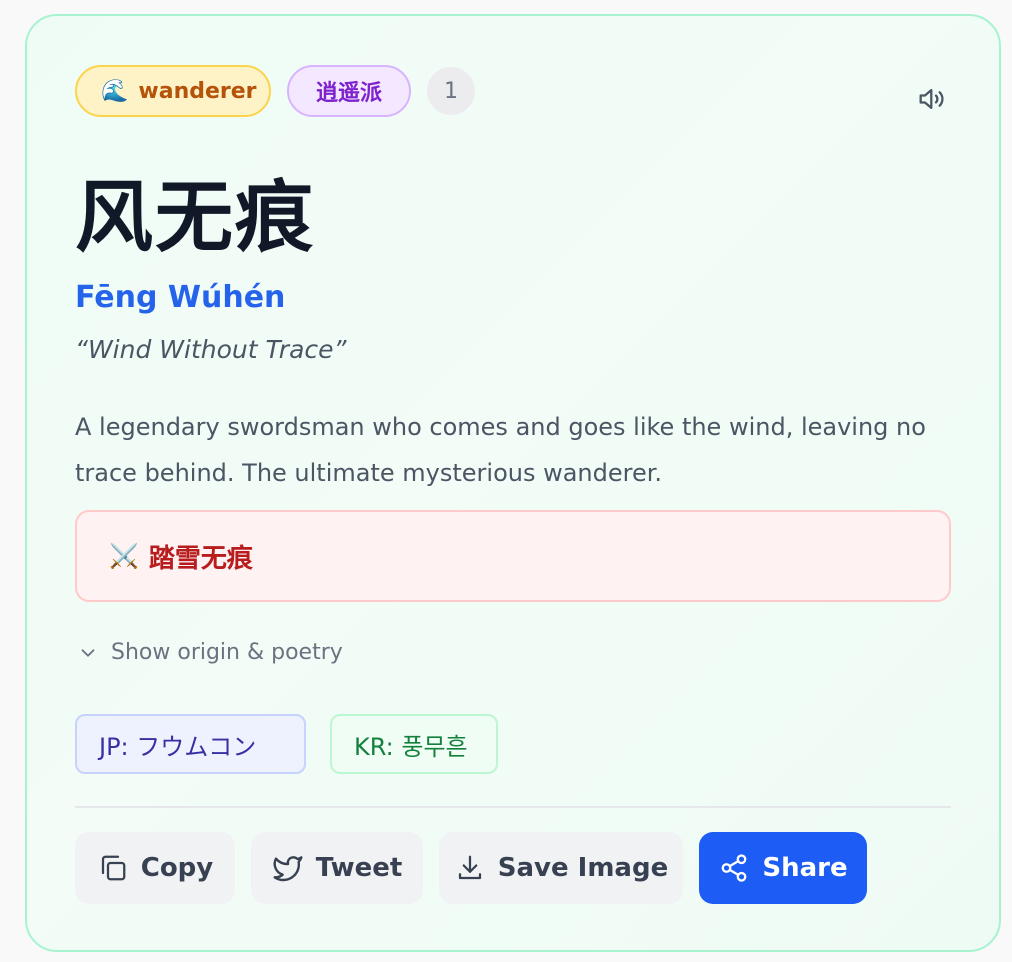 Image resolution: width=1012 pixels, height=962 pixels. Describe the element at coordinates (805, 868) in the screenshot. I see `share-label: Share` at that location.